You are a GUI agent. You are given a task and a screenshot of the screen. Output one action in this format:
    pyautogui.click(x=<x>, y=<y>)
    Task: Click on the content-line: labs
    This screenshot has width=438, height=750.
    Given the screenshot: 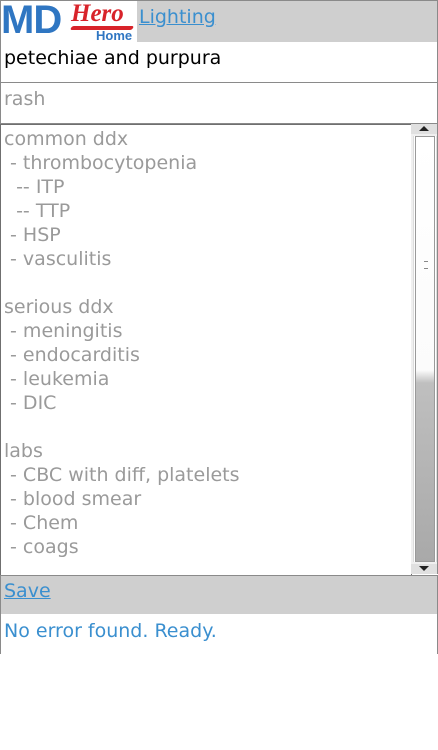 What is the action you would take?
    pyautogui.click(x=23, y=451)
    